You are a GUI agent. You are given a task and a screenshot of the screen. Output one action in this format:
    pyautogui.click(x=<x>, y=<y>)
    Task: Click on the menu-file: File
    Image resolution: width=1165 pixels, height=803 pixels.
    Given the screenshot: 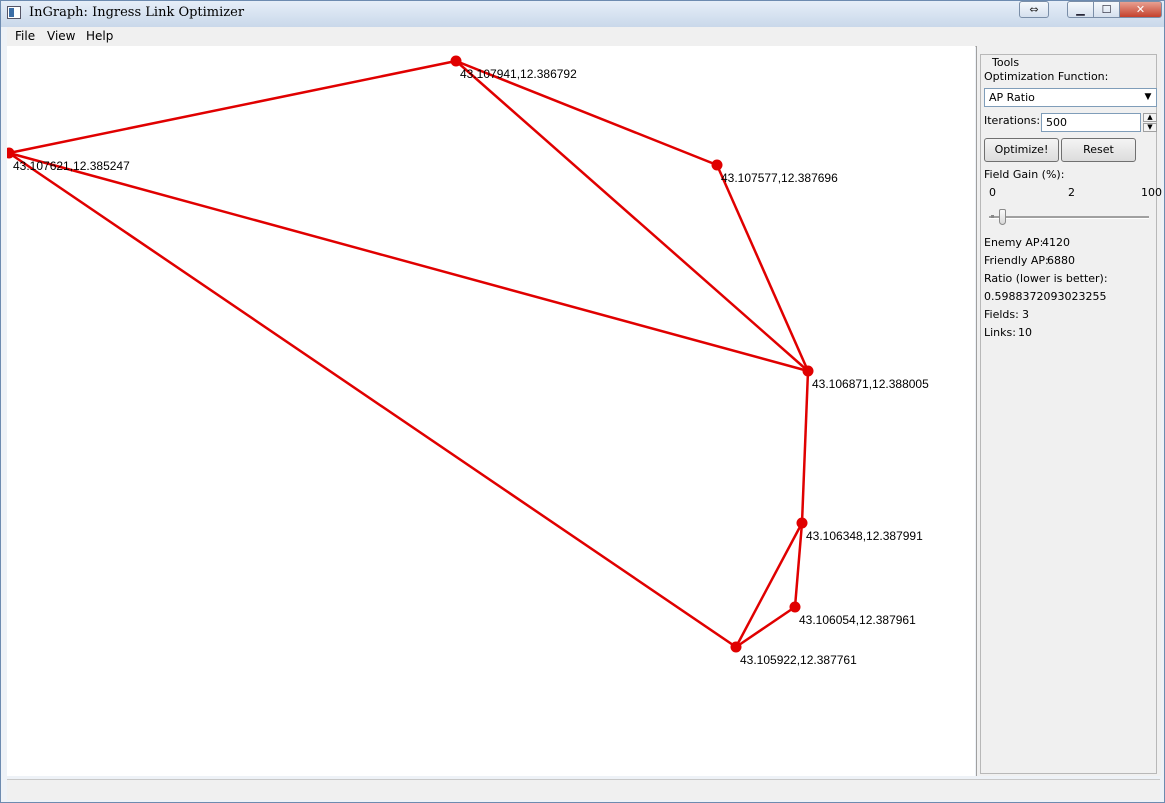 What is the action you would take?
    pyautogui.click(x=25, y=36)
    